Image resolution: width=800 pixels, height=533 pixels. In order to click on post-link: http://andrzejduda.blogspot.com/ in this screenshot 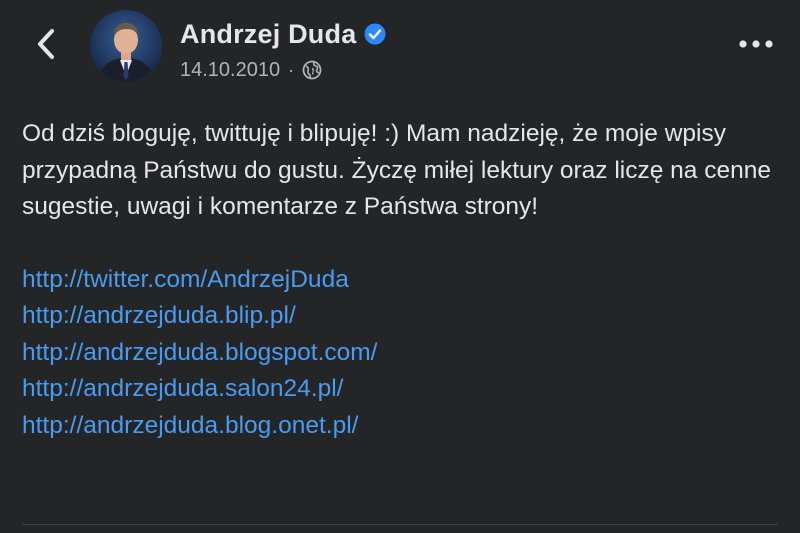, I will do `click(402, 353)`.